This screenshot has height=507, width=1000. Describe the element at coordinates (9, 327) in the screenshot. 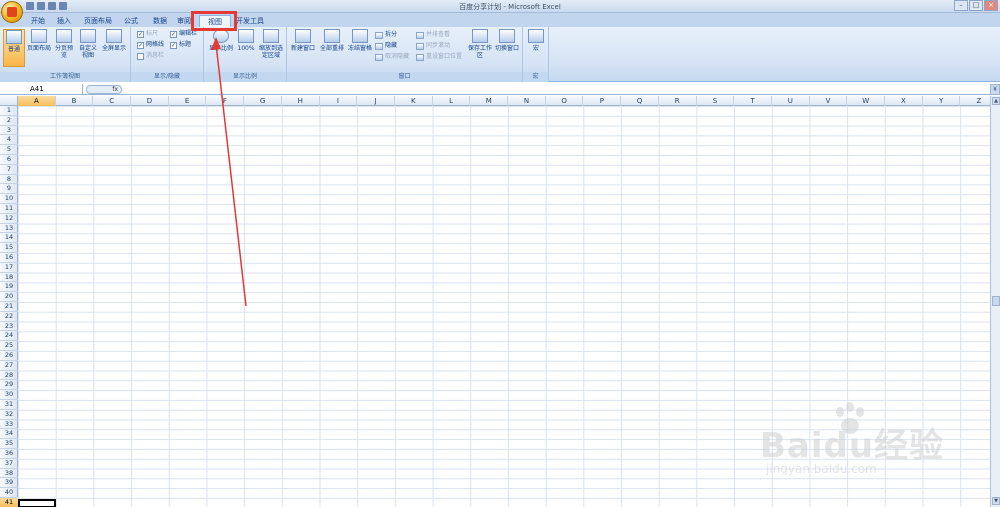

I see `row-header: 23` at that location.